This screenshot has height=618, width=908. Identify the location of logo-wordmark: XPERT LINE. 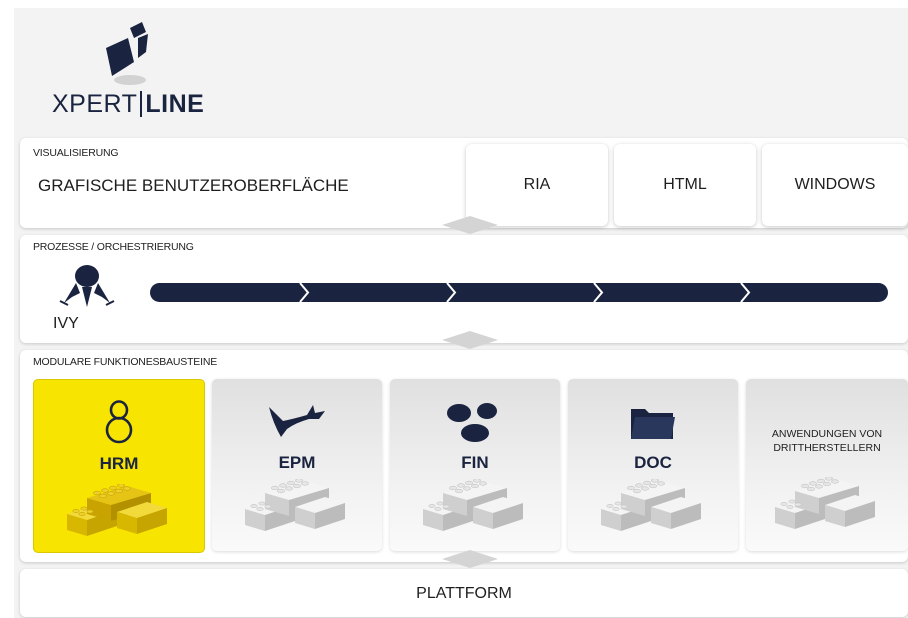
(128, 104).